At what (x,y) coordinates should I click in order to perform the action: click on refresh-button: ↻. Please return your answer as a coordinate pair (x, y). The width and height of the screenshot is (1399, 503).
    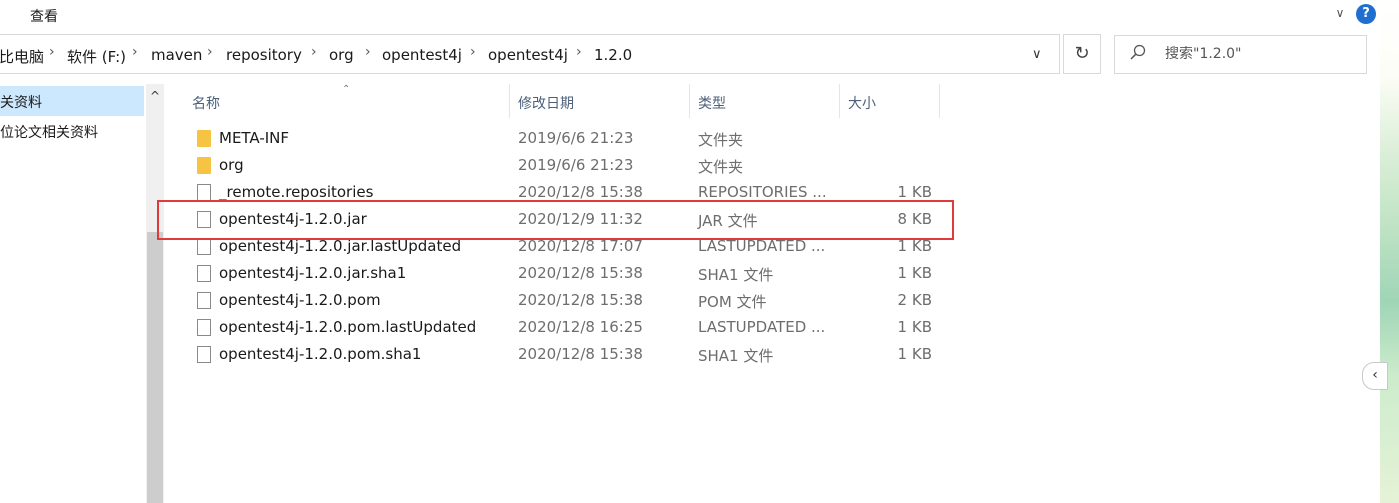
    Looking at the image, I should click on (1082, 54).